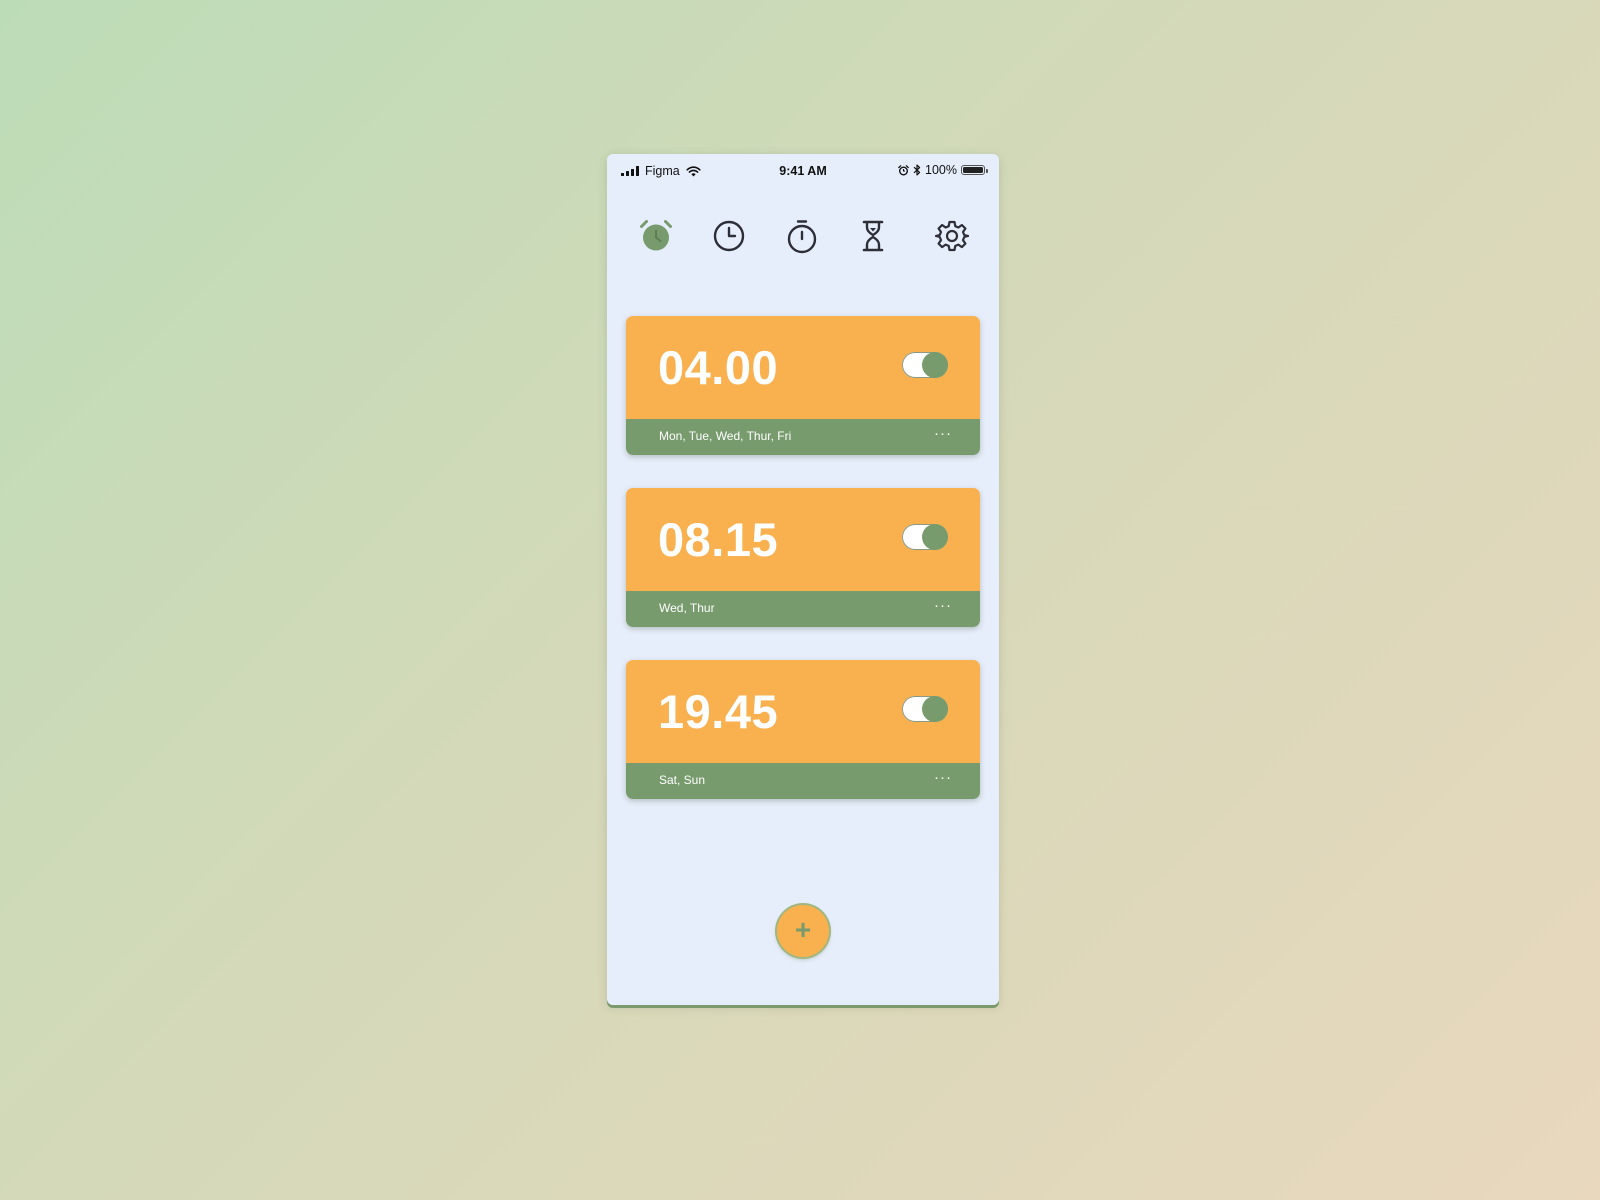  Describe the element at coordinates (725, 436) in the screenshot. I see `alarm-days: Mon, Tue, Wed, Thur, Fri` at that location.